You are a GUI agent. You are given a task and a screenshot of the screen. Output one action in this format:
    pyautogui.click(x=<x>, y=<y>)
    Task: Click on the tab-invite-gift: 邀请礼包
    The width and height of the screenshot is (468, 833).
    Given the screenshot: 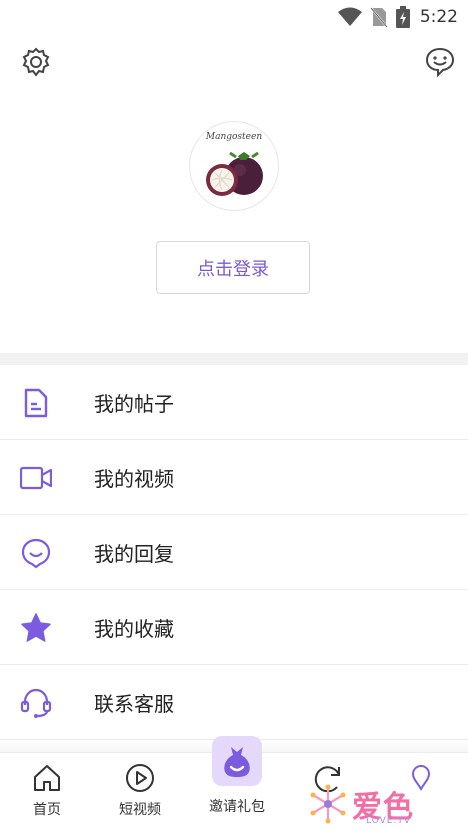 What is the action you would take?
    pyautogui.click(x=237, y=776)
    